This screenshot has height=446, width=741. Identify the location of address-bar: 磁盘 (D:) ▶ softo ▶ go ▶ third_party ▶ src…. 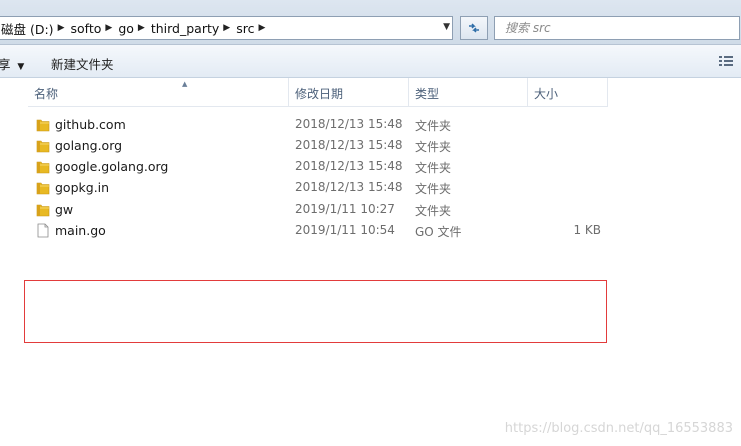
(226, 28).